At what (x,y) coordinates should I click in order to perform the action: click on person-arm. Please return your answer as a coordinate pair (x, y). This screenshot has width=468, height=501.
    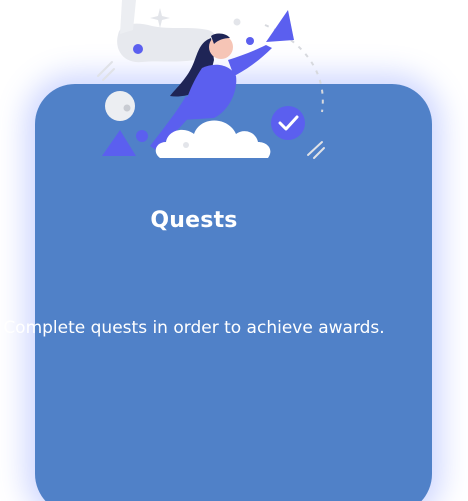
    Looking at the image, I should click on (250, 60).